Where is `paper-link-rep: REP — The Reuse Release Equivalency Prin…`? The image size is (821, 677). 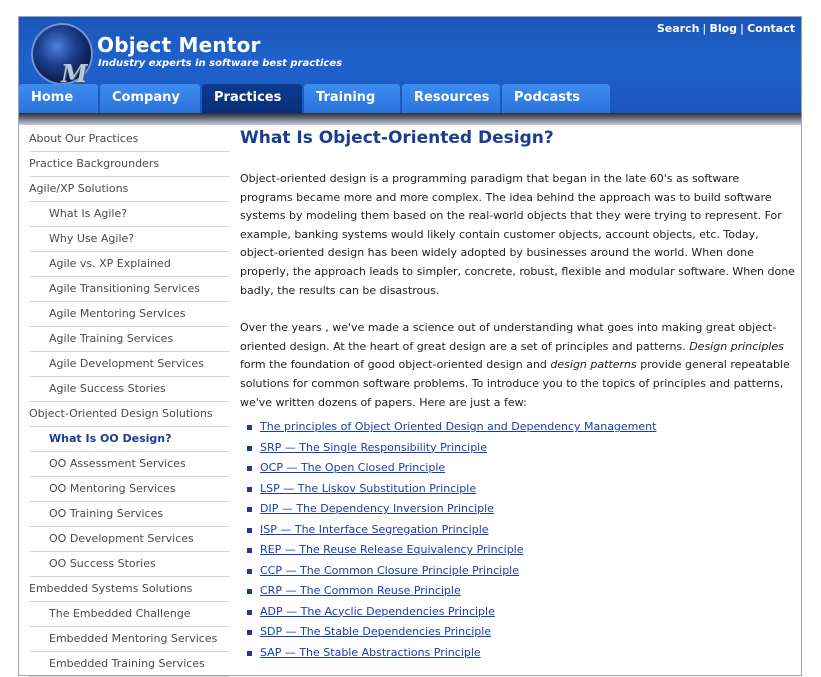
paper-link-rep: REP — The Reuse Release Equivalency Prin… is located at coordinates (392, 549).